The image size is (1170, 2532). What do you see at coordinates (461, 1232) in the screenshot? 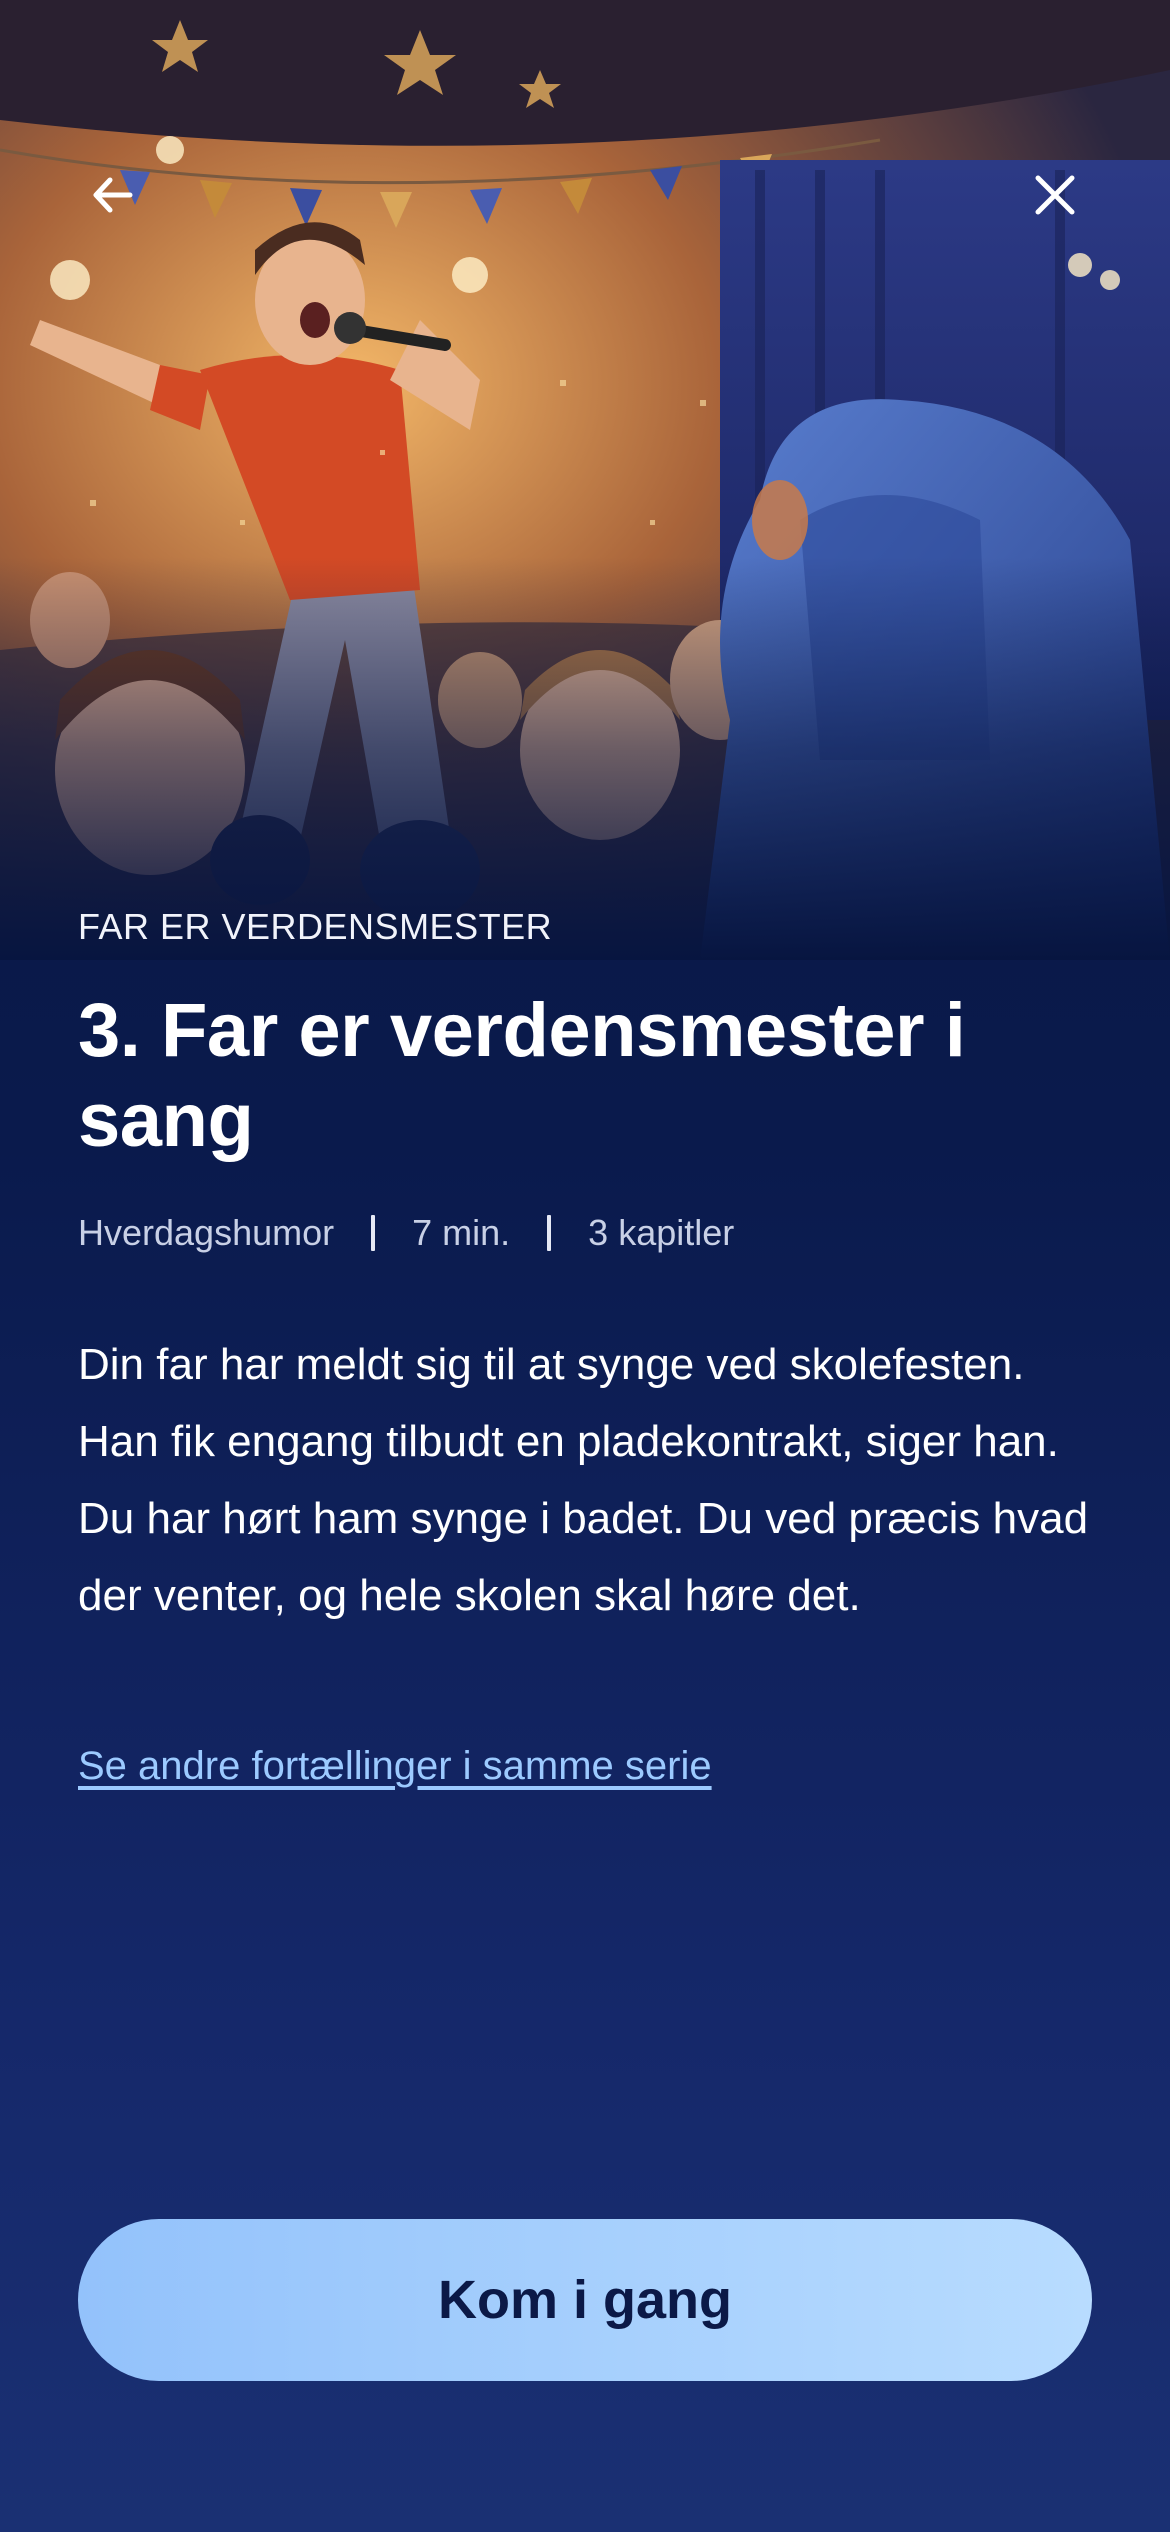
I see `meta-duration: 7 min.` at bounding box center [461, 1232].